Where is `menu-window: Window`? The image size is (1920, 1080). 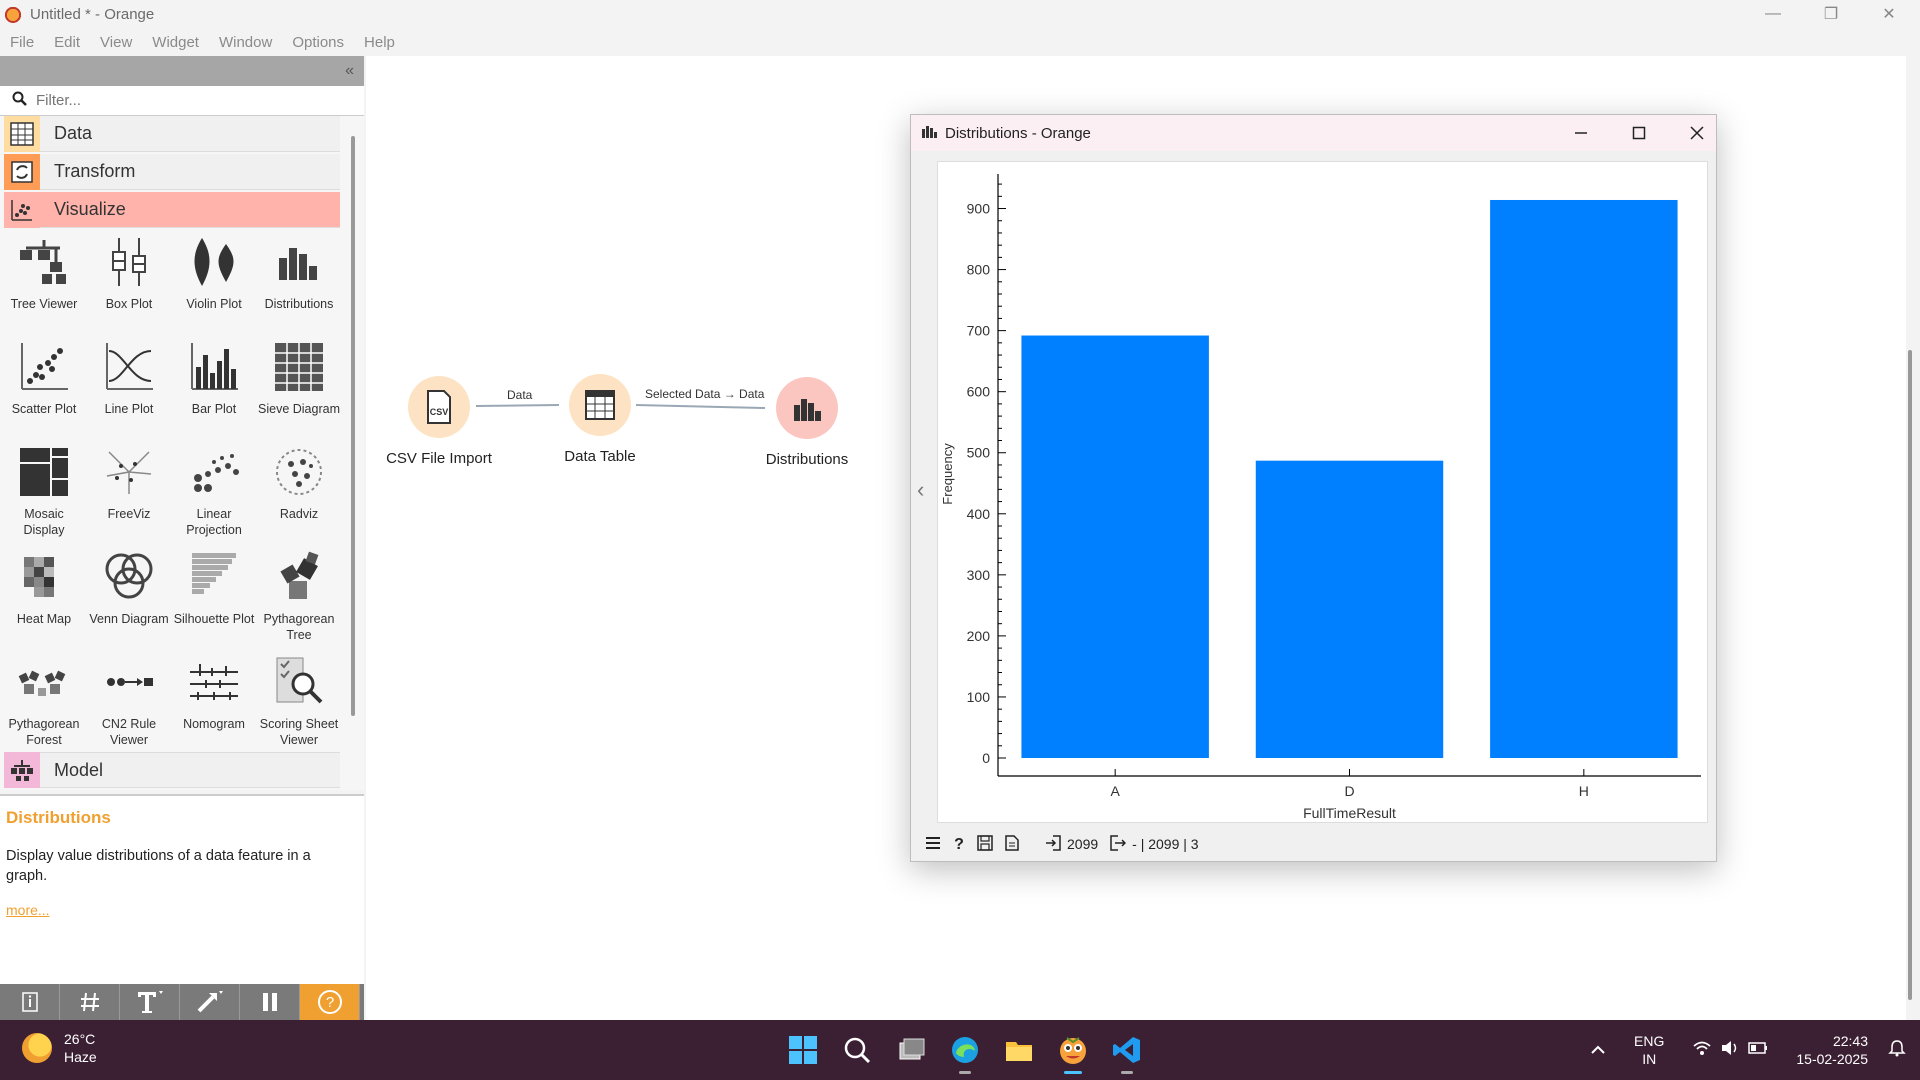 menu-window: Window is located at coordinates (245, 42).